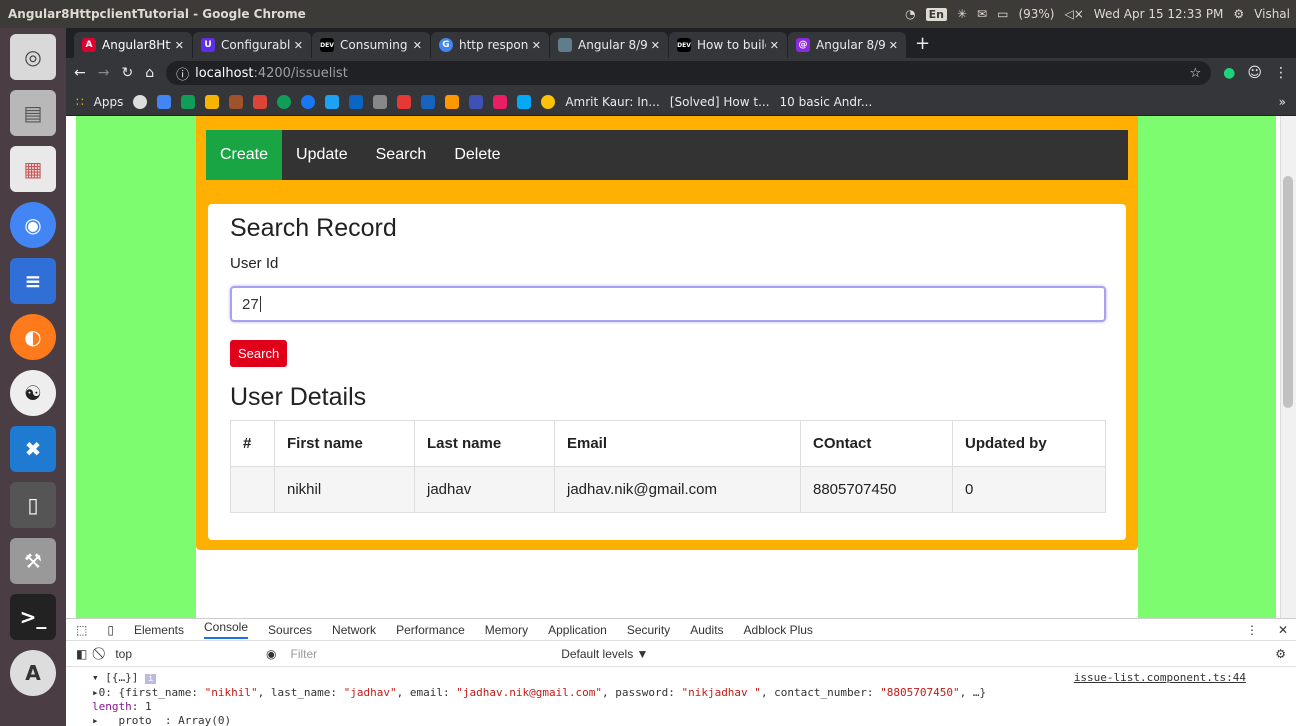  I want to click on reload-icon: ↻, so click(127, 73).